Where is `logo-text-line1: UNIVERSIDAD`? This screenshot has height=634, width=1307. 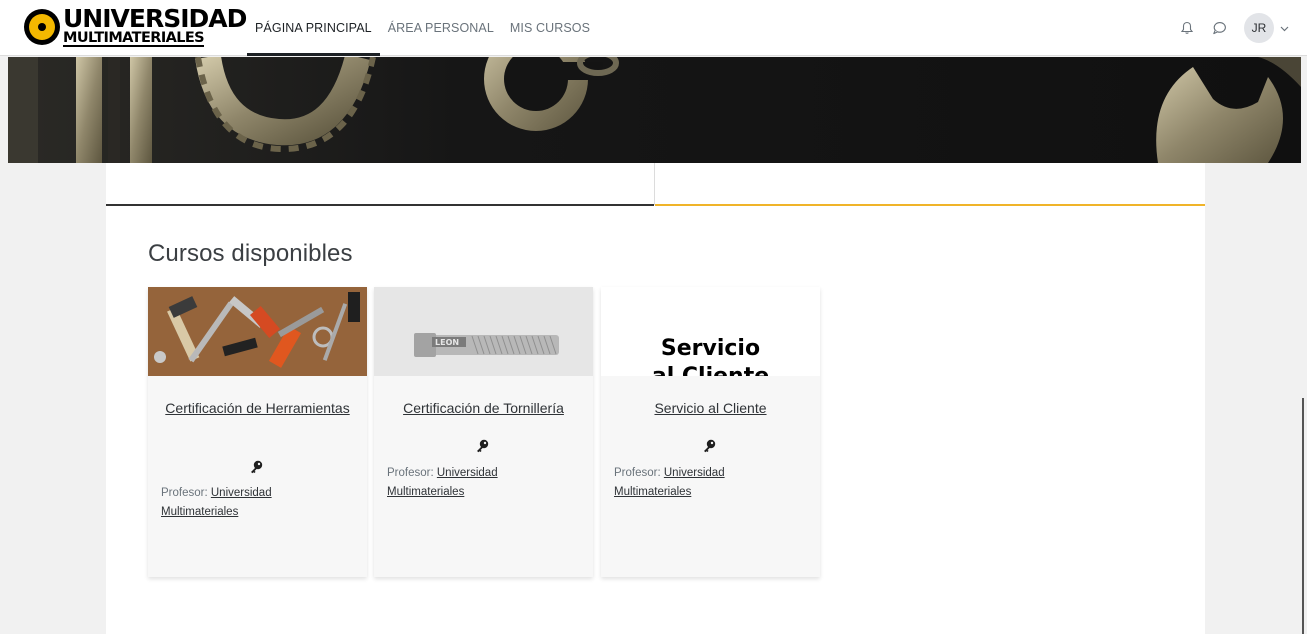
logo-text-line1: UNIVERSIDAD is located at coordinates (155, 18).